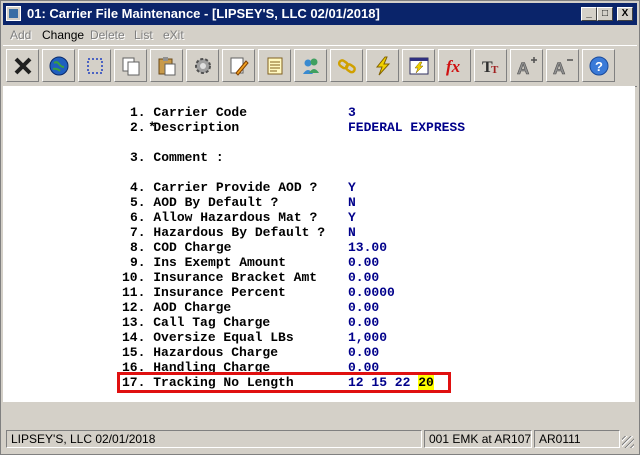 This screenshot has width=640, height=455. I want to click on field-number: 5., so click(138, 202).